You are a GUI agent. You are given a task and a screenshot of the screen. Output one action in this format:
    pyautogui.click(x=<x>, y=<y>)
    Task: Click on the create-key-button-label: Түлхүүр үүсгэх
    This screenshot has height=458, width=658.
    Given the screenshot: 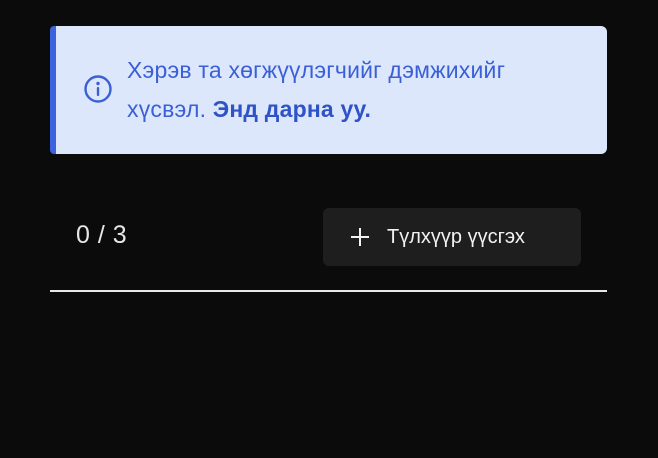 What is the action you would take?
    pyautogui.click(x=456, y=236)
    